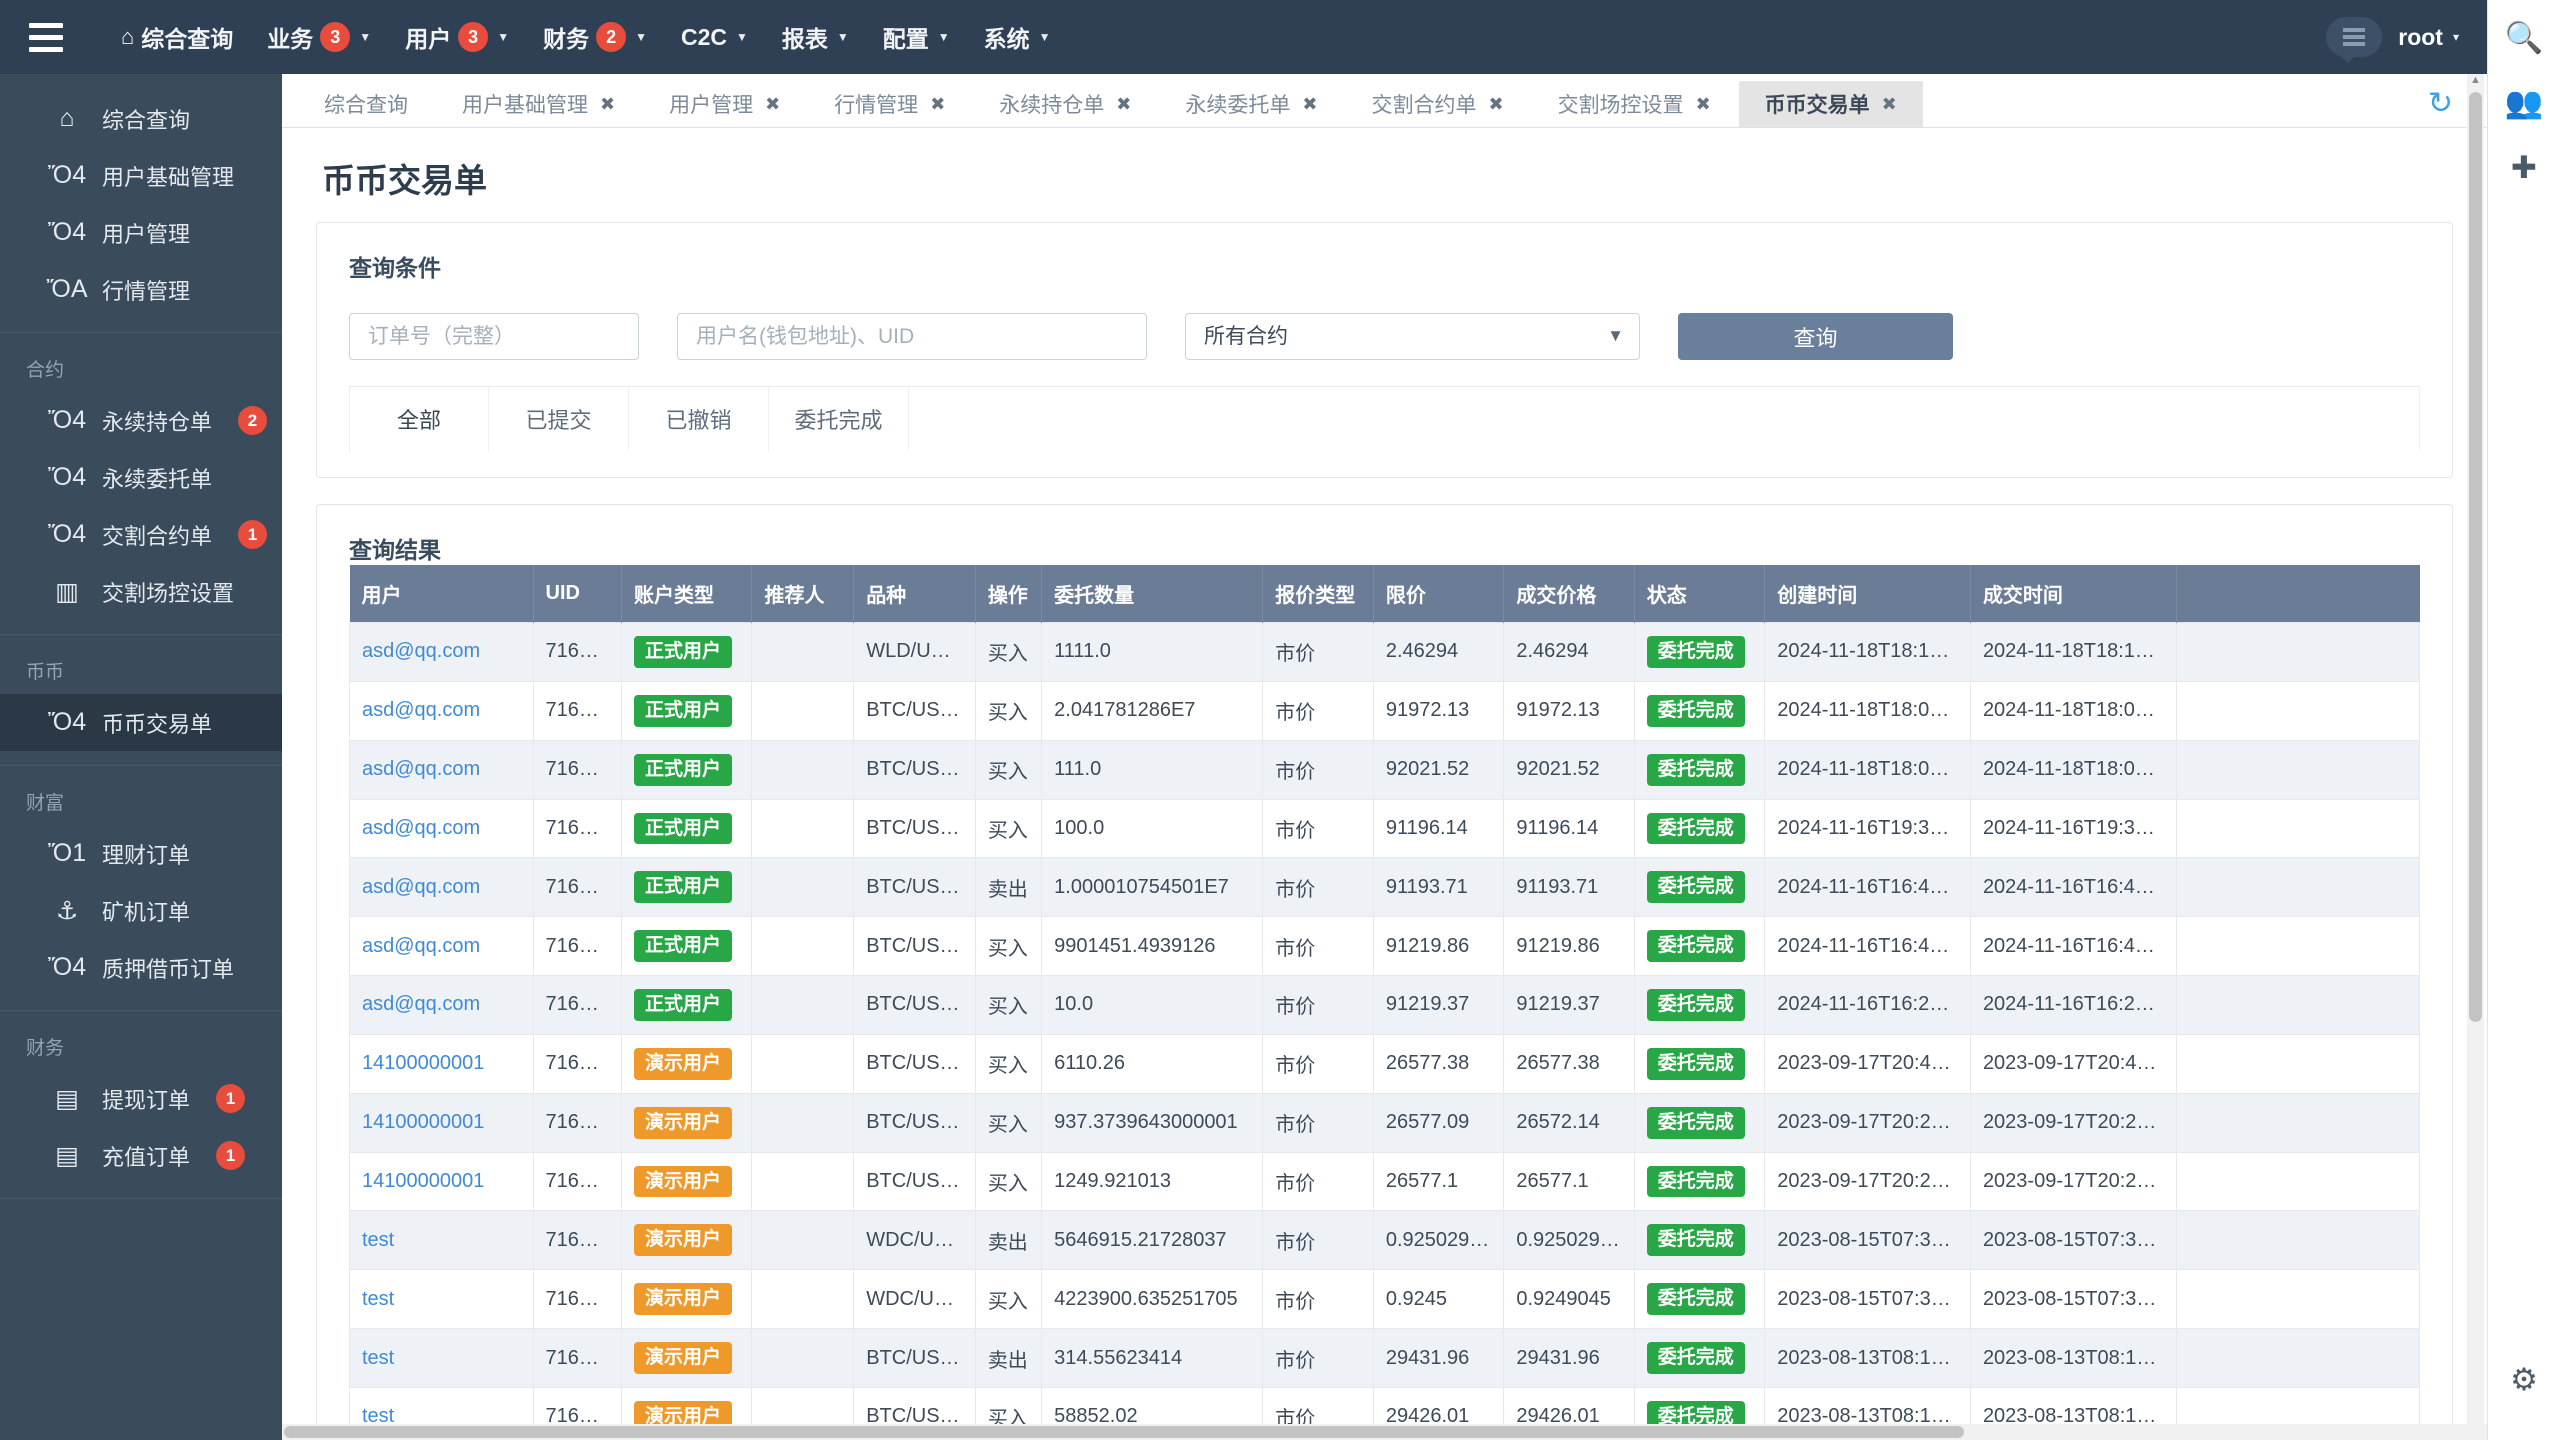  I want to click on sidebar-item-0-3: ὌA 行情管理, so click(141, 289).